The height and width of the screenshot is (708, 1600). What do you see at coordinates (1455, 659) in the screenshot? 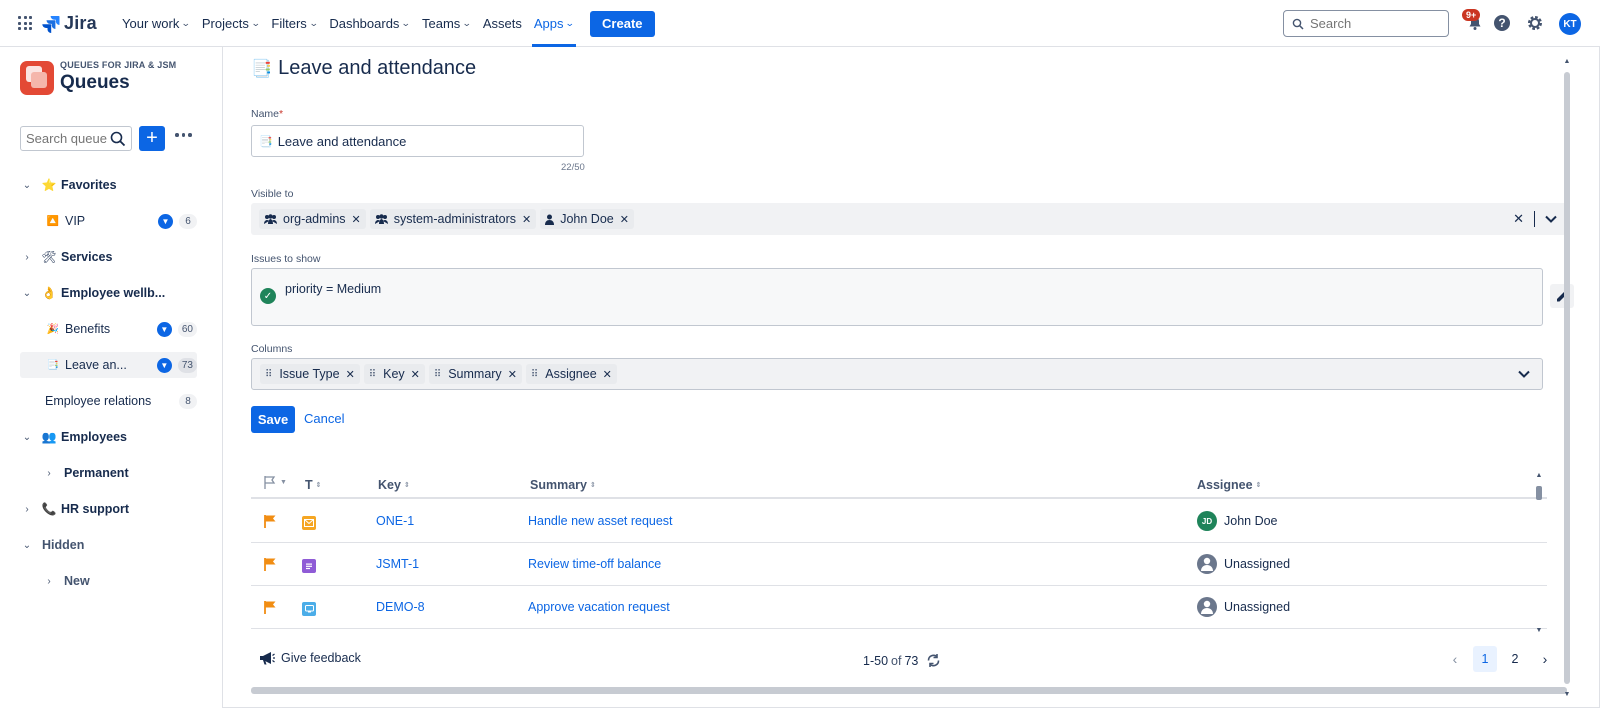
I see `chevron-left-icon: ‹` at bounding box center [1455, 659].